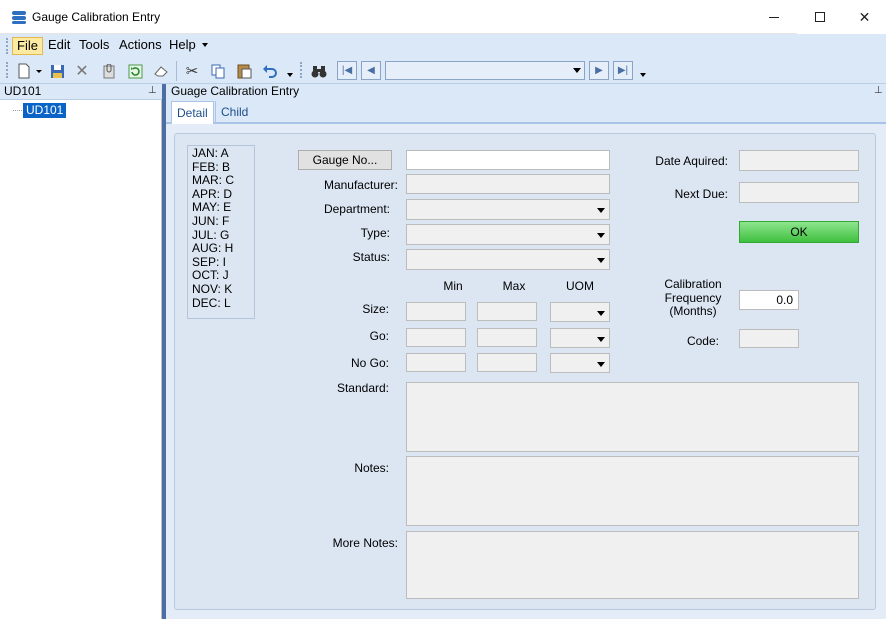 The height and width of the screenshot is (619, 886). What do you see at coordinates (211, 220) in the screenshot?
I see `month-code: JUN: F` at bounding box center [211, 220].